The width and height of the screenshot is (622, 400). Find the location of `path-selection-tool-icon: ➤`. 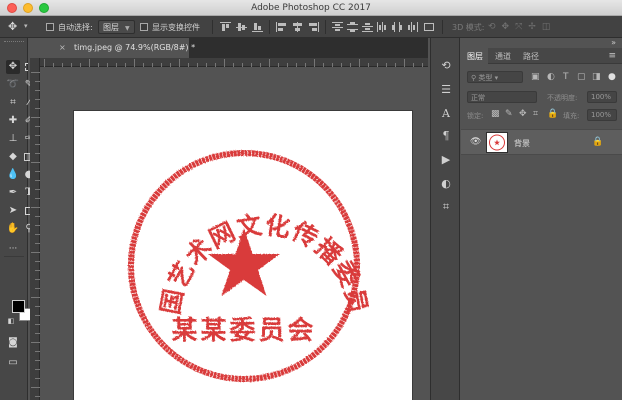

path-selection-tool-icon: ➤ is located at coordinates (13, 211).